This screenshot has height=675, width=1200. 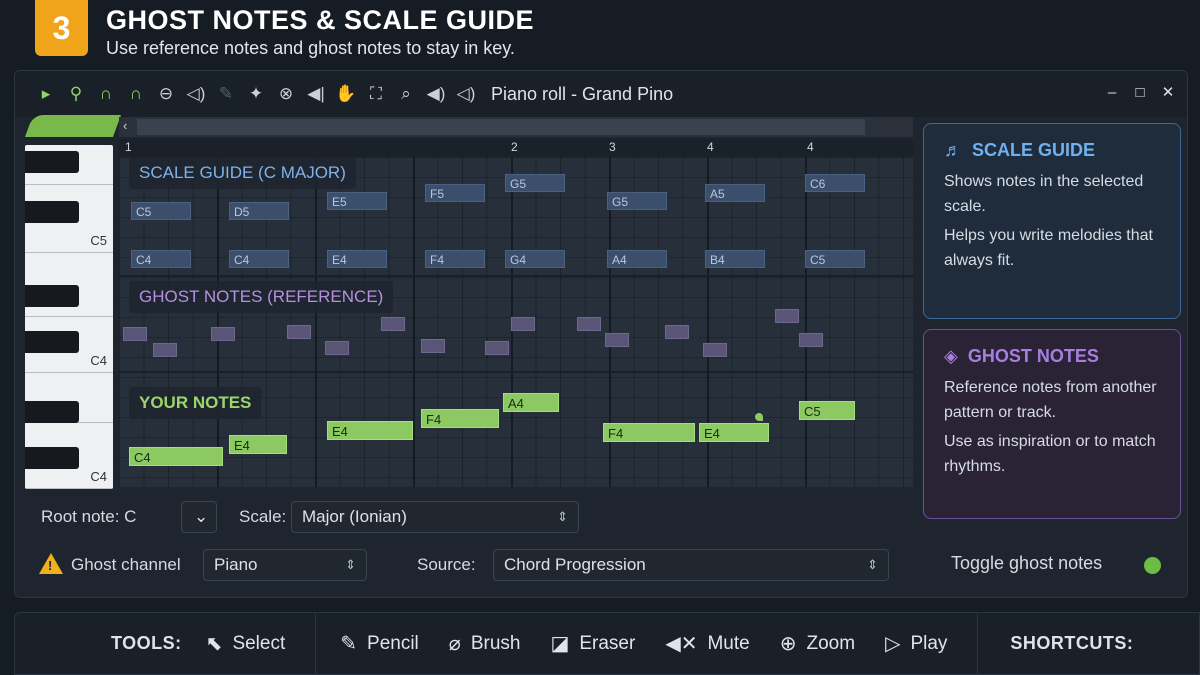 What do you see at coordinates (455, 193) in the screenshot?
I see `scale-note: F5` at bounding box center [455, 193].